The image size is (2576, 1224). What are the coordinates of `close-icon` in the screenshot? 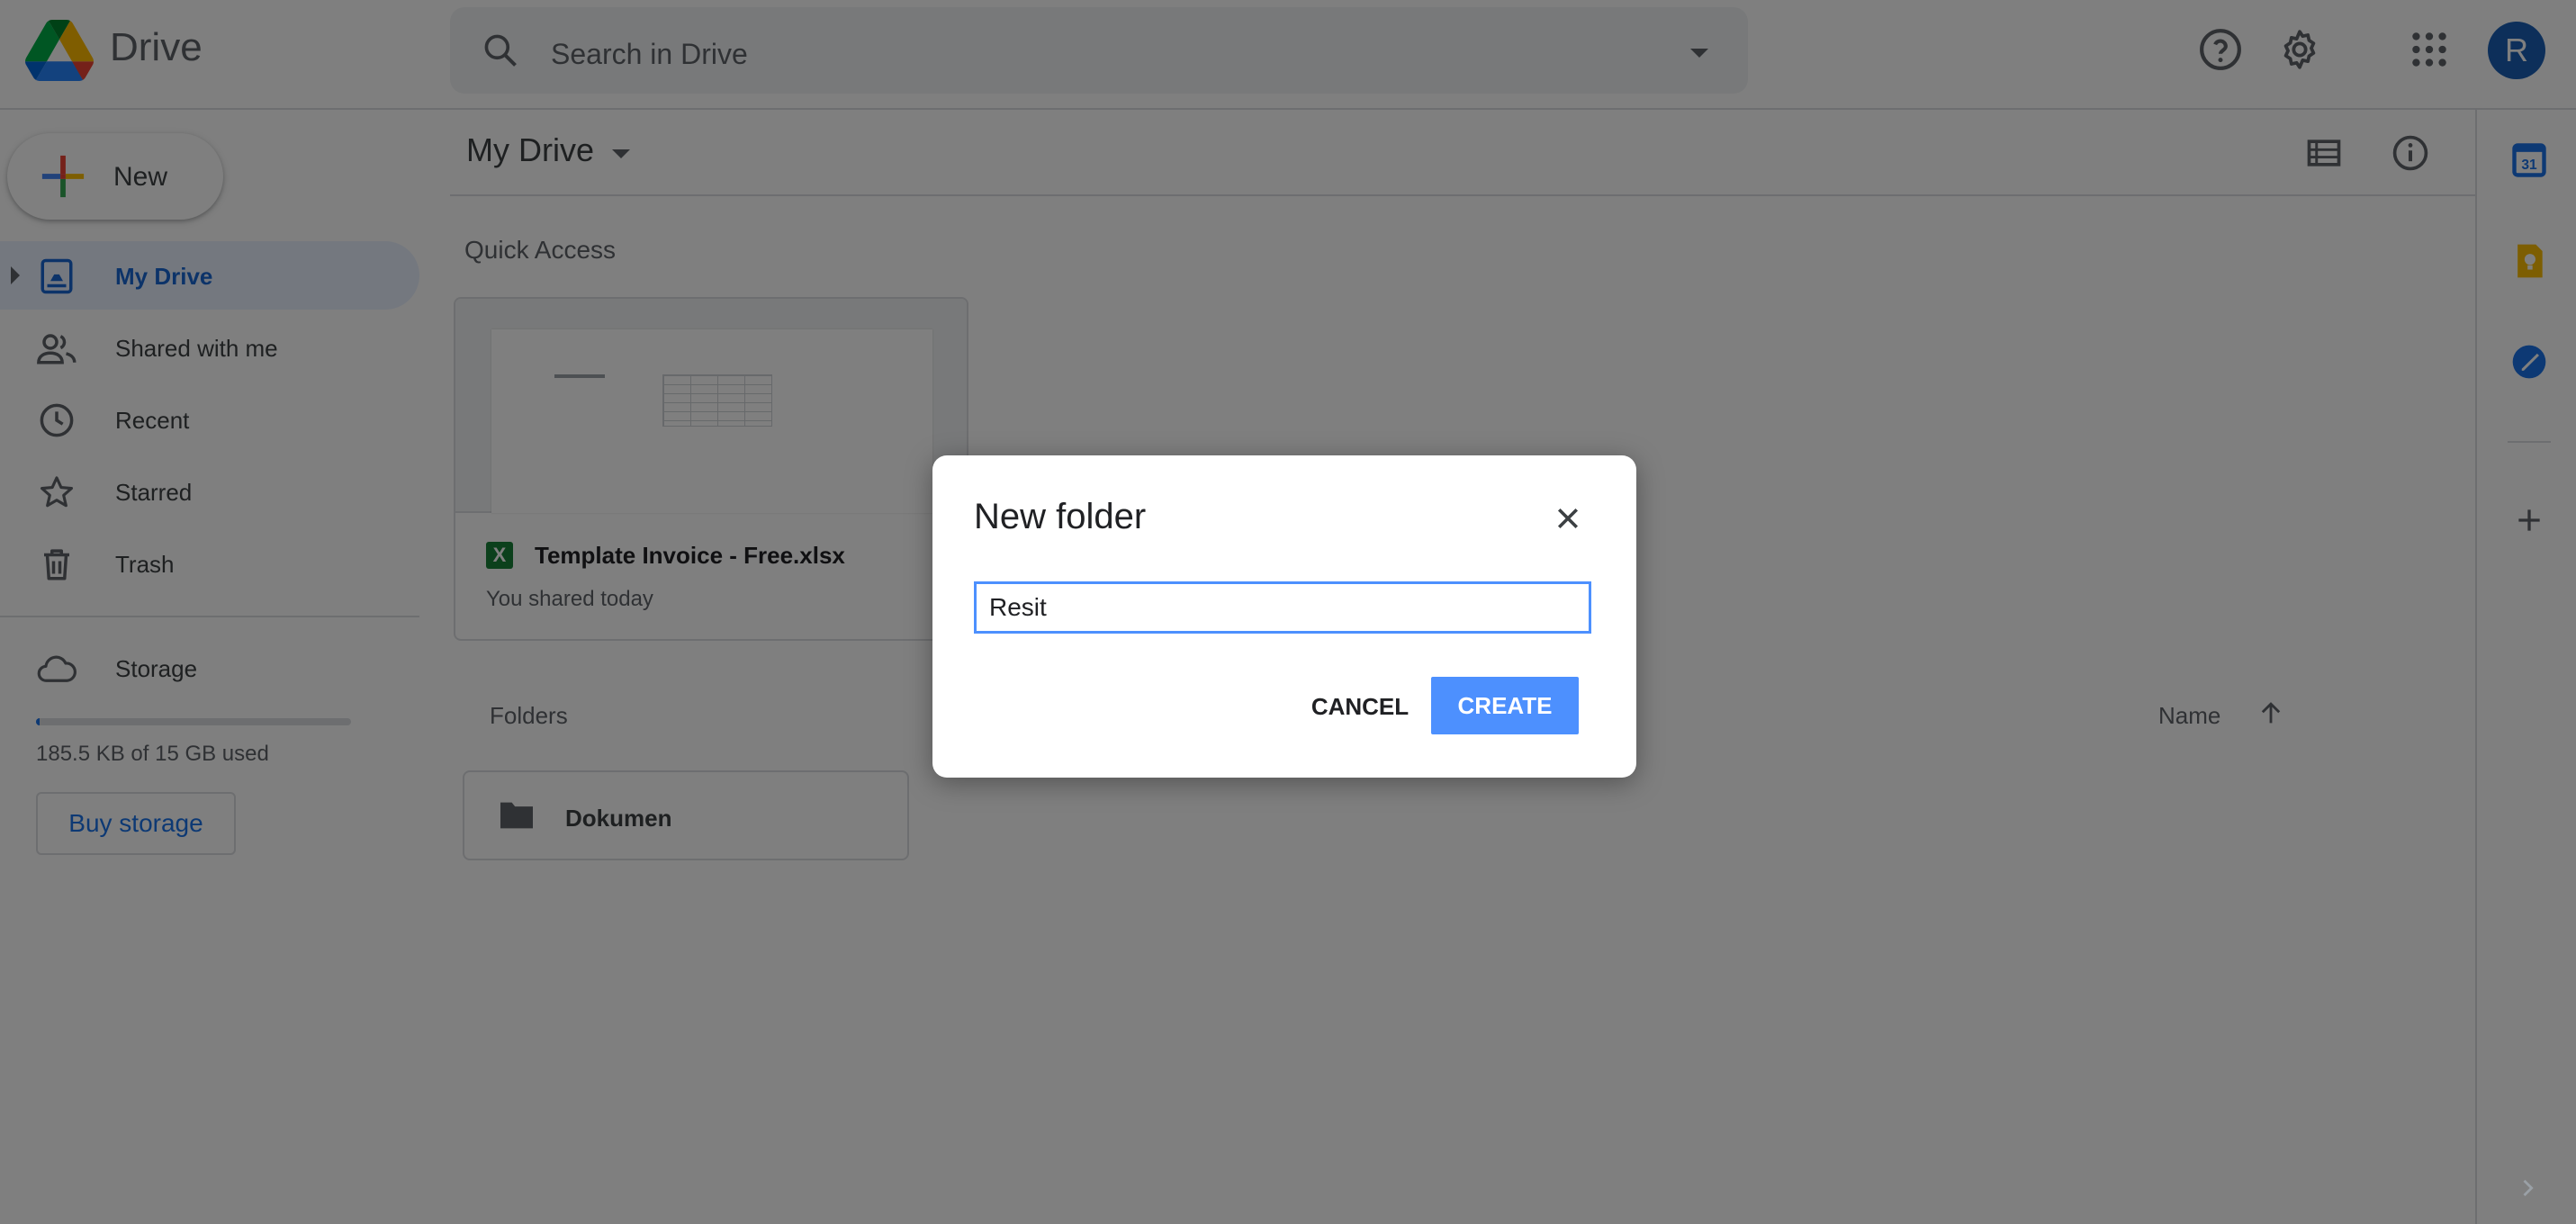 It's located at (1568, 518).